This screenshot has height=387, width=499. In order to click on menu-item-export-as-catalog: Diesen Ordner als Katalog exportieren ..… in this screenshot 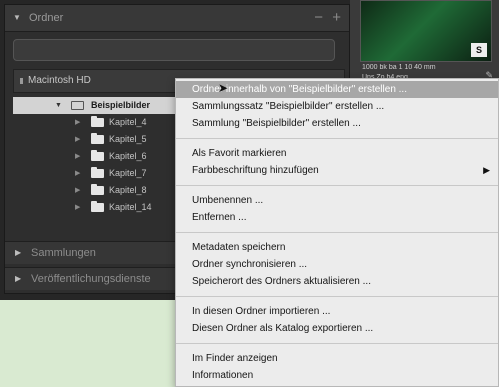, I will do `click(337, 328)`.